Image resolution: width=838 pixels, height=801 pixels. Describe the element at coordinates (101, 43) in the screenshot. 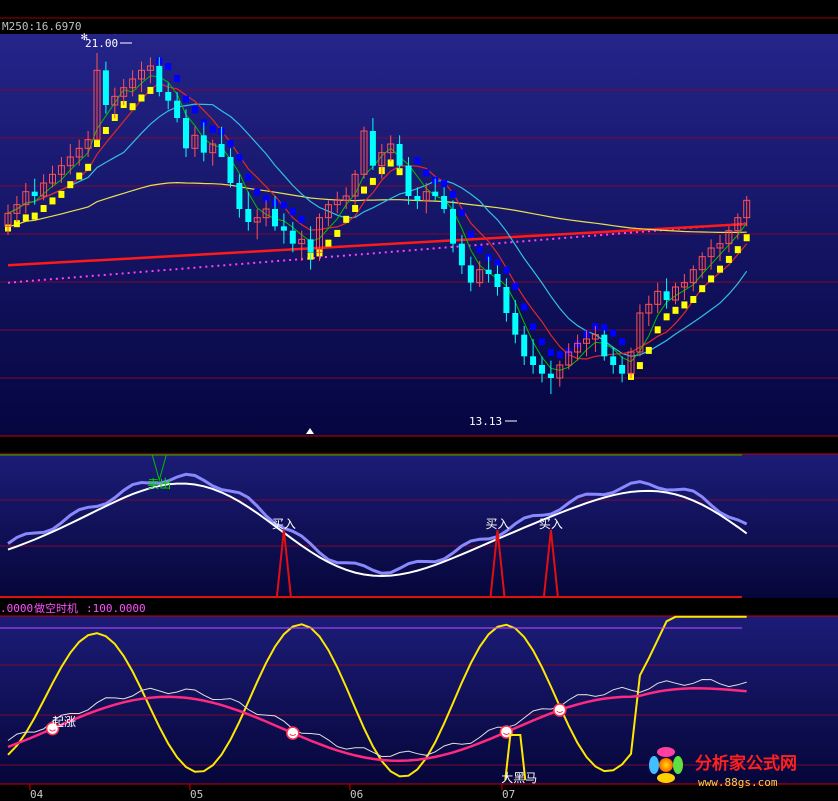

I see `high-price-label: 21.00` at that location.